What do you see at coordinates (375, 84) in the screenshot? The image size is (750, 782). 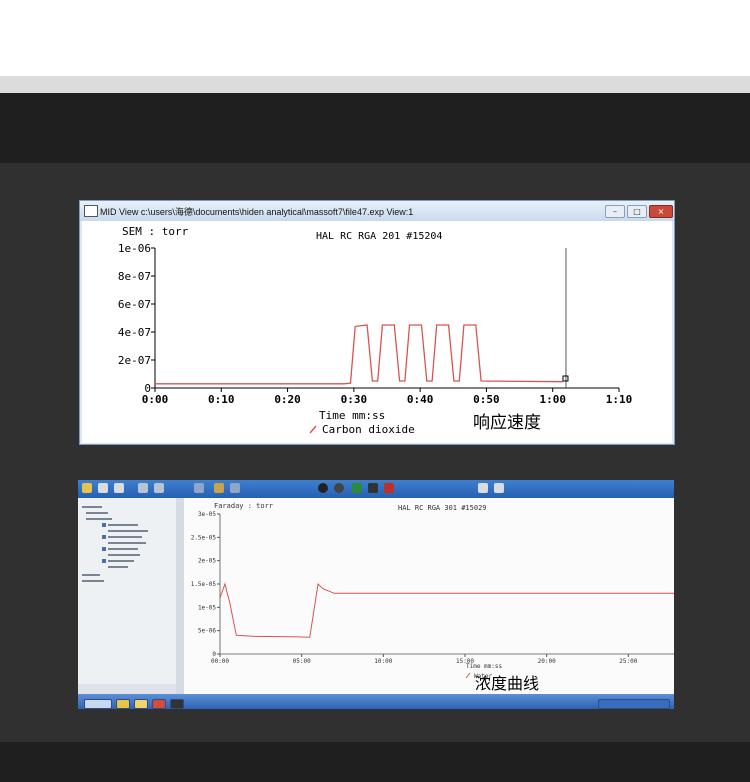 I see `page-divider` at bounding box center [375, 84].